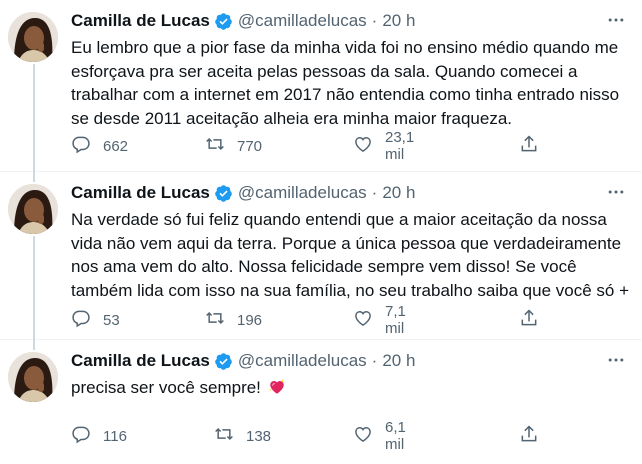  Describe the element at coordinates (259, 436) in the screenshot. I see `retweet-count: 138` at that location.